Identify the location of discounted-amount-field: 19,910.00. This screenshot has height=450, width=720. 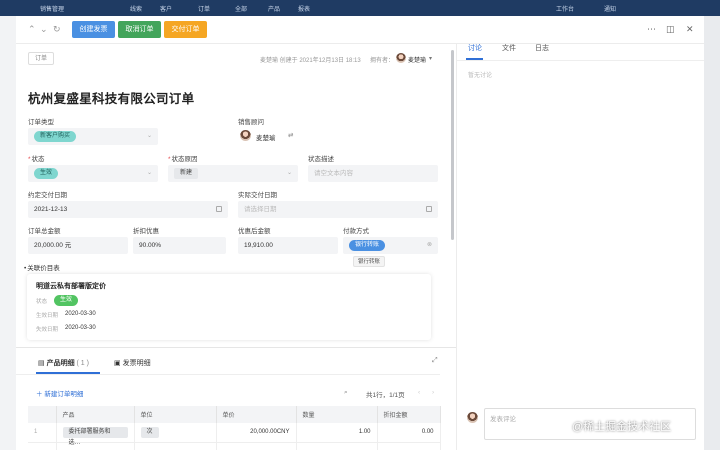
(288, 245).